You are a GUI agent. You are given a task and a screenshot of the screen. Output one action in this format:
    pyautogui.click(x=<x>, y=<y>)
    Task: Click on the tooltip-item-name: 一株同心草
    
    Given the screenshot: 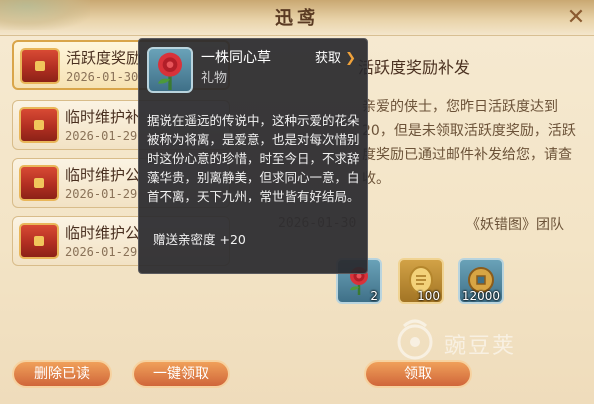 What is the action you would take?
    pyautogui.click(x=236, y=58)
    